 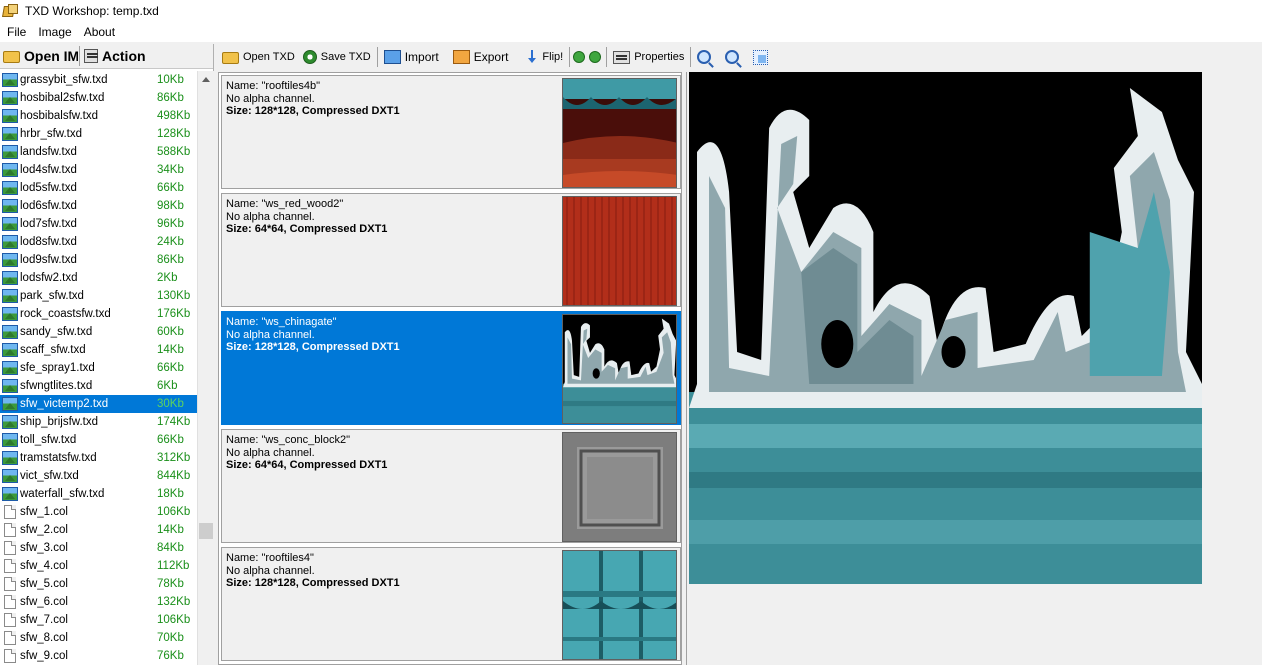 What do you see at coordinates (98, 188) in the screenshot?
I see `file-list-item: lod5sfw.txd 66Kb` at bounding box center [98, 188].